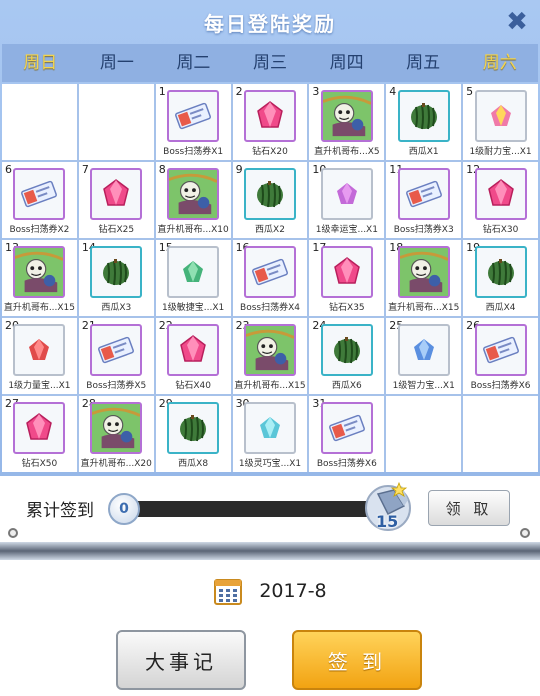  I want to click on weekday-tue: 周二, so click(193, 63).